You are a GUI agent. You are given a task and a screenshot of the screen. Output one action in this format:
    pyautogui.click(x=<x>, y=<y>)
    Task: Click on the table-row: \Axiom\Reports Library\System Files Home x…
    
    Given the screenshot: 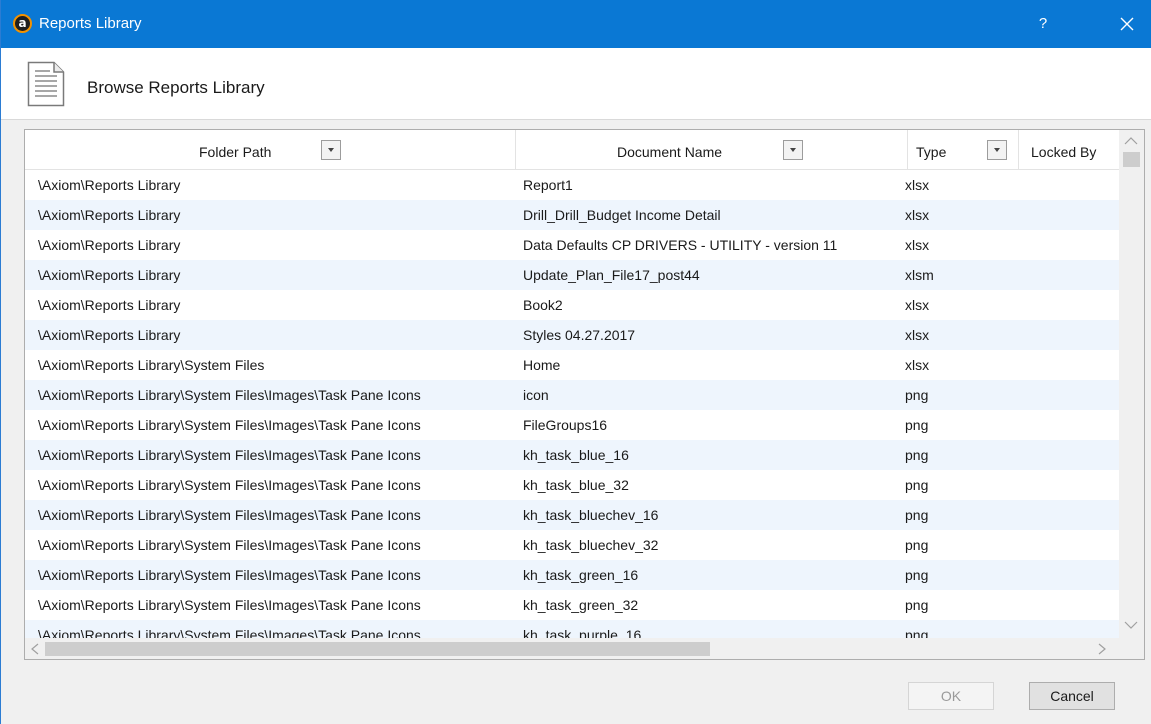 What is the action you would take?
    pyautogui.click(x=572, y=365)
    